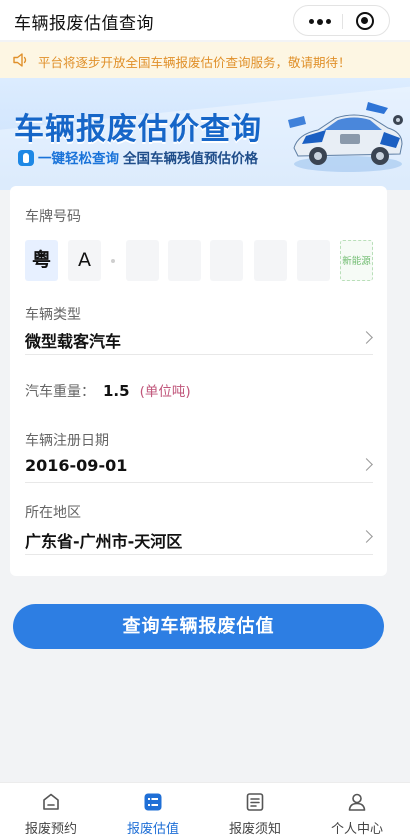 The image size is (410, 840). I want to click on tab-label: 报废估值, so click(152, 829).